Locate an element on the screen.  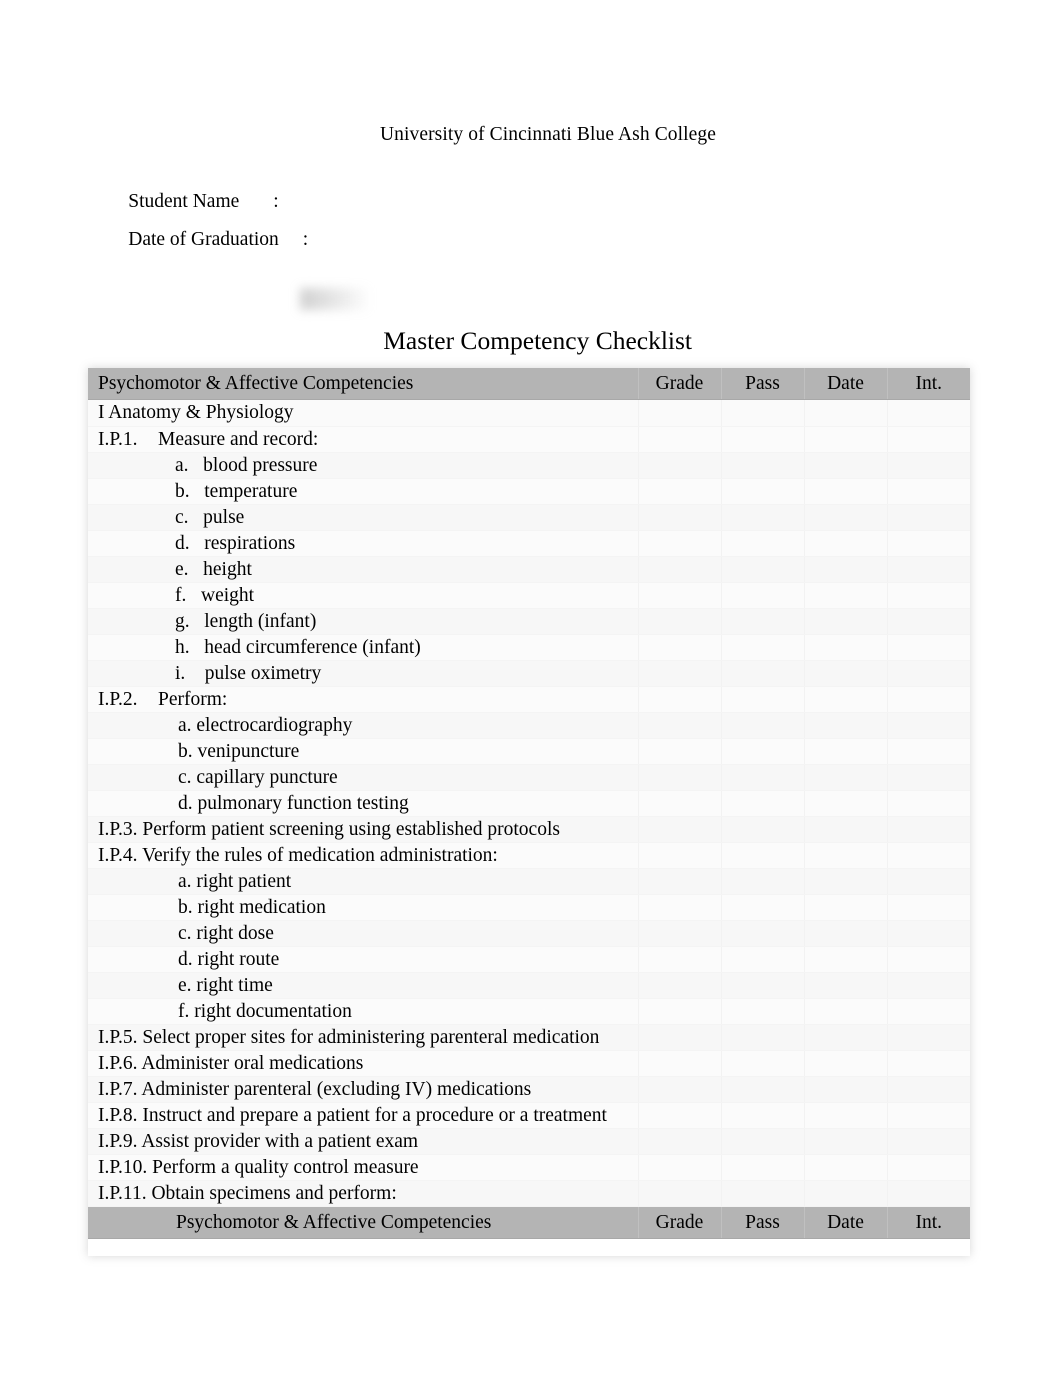
section-date-cell is located at coordinates (846, 413).